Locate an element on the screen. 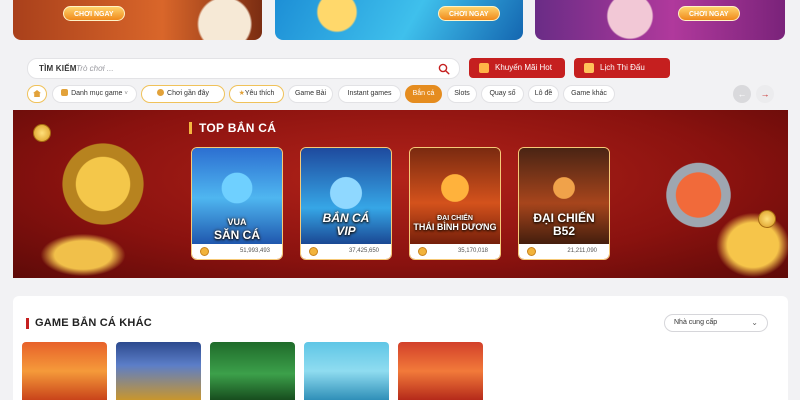  tab-lottery: Quay số is located at coordinates (502, 94).